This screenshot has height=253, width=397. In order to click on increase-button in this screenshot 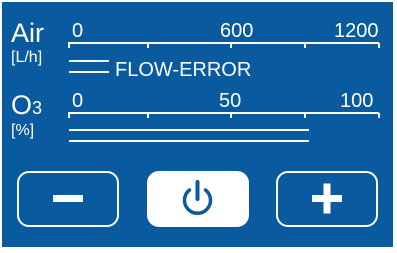, I will do `click(327, 199)`.